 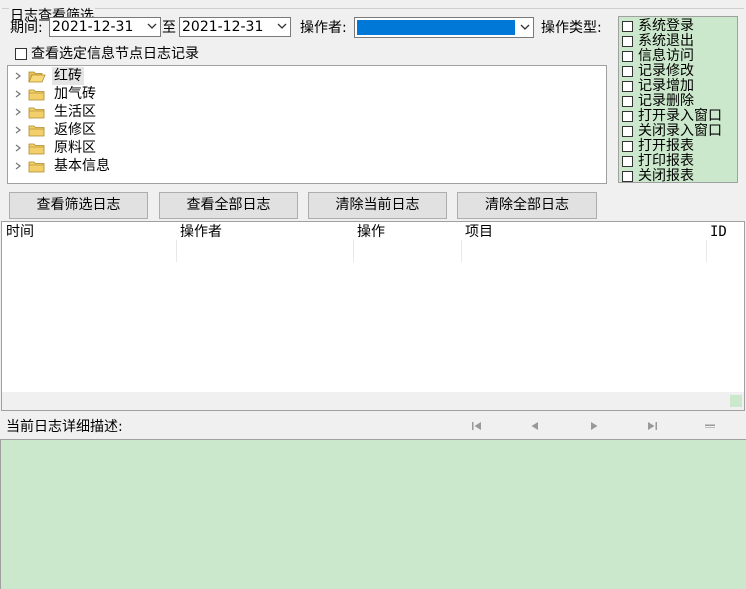 What do you see at coordinates (93, 27) in the screenshot?
I see `date-from-value: 2021-12-31` at bounding box center [93, 27].